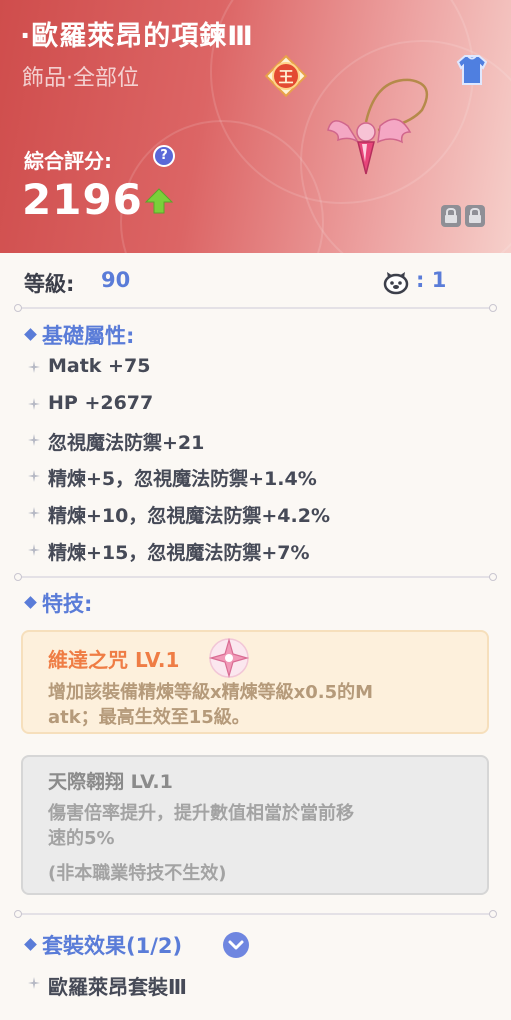 Image resolution: width=511 pixels, height=1020 pixels. What do you see at coordinates (189, 516) in the screenshot?
I see `attribute-line: 精煉+10，忽視魔法防禦+4.2%` at bounding box center [189, 516].